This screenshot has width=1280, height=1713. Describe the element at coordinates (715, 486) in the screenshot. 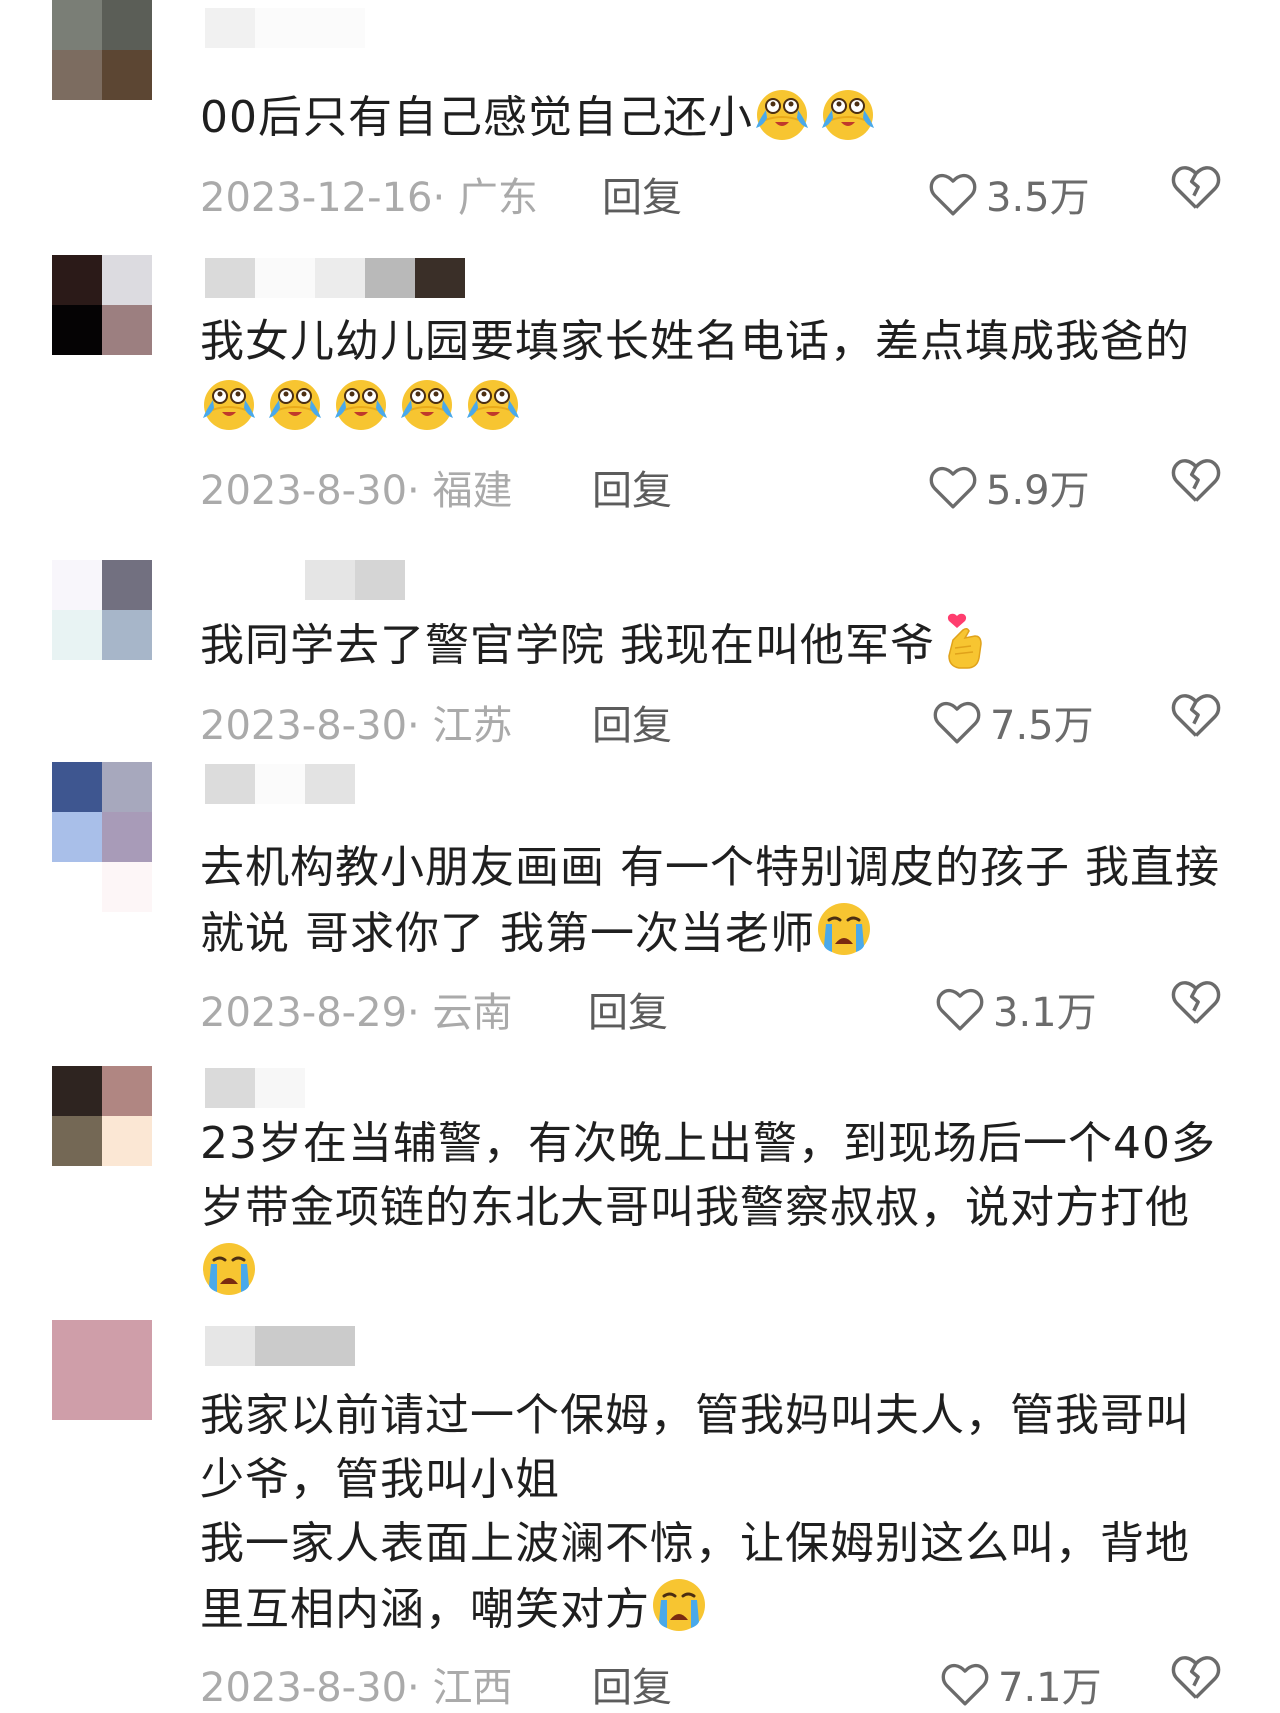

I see `comment-meta: 2023-8-30· 福建 回复 5.9万` at that location.